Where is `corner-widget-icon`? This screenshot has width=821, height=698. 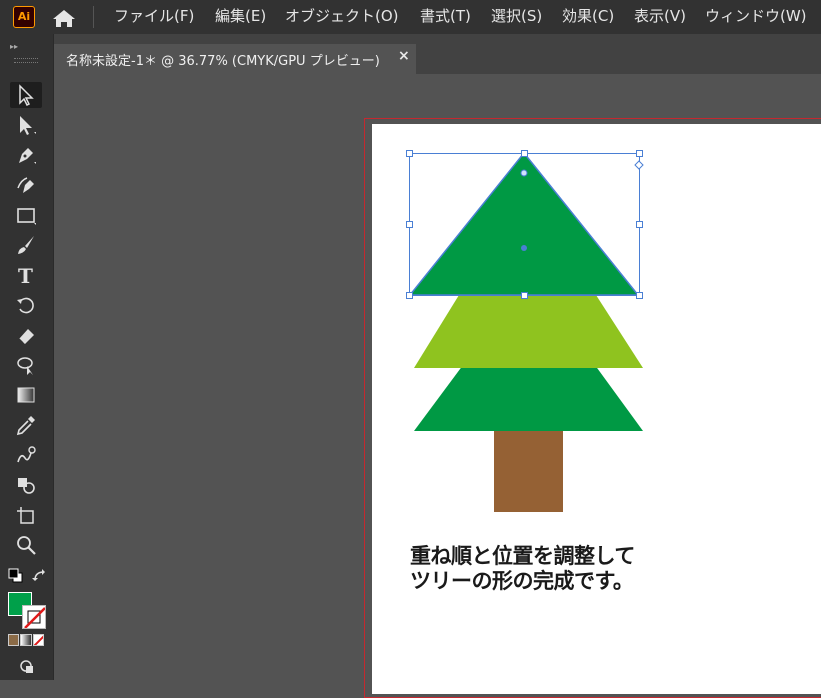 corner-widget-icon is located at coordinates (639, 165).